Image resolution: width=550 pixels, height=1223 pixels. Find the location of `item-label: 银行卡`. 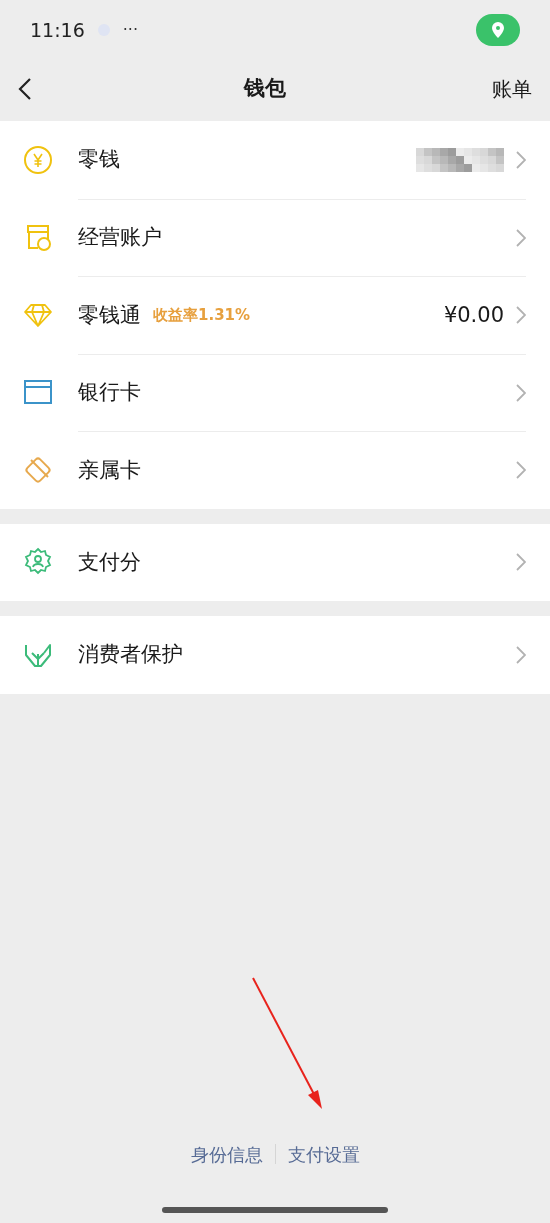

item-label: 银行卡 is located at coordinates (109, 392).